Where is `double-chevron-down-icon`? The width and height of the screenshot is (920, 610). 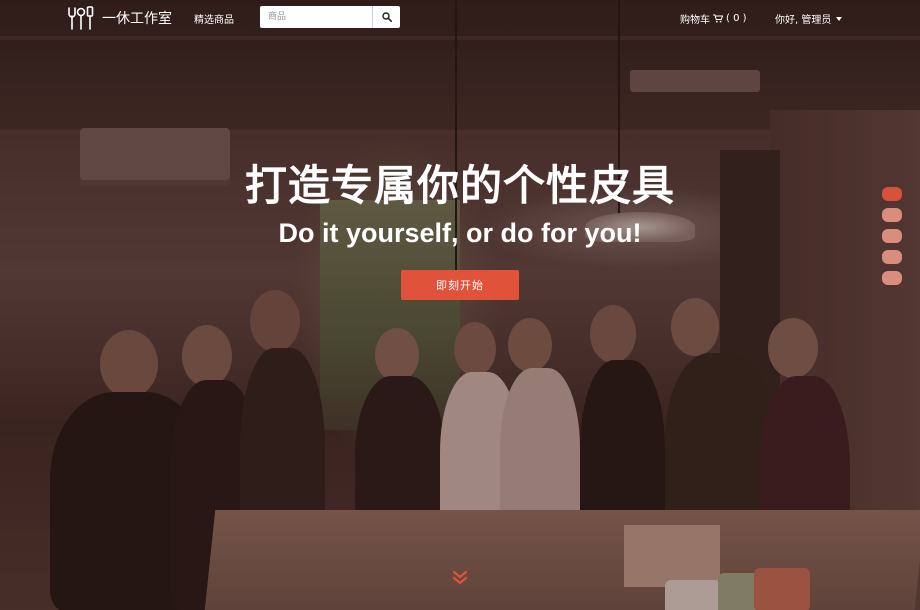 double-chevron-down-icon is located at coordinates (460, 578).